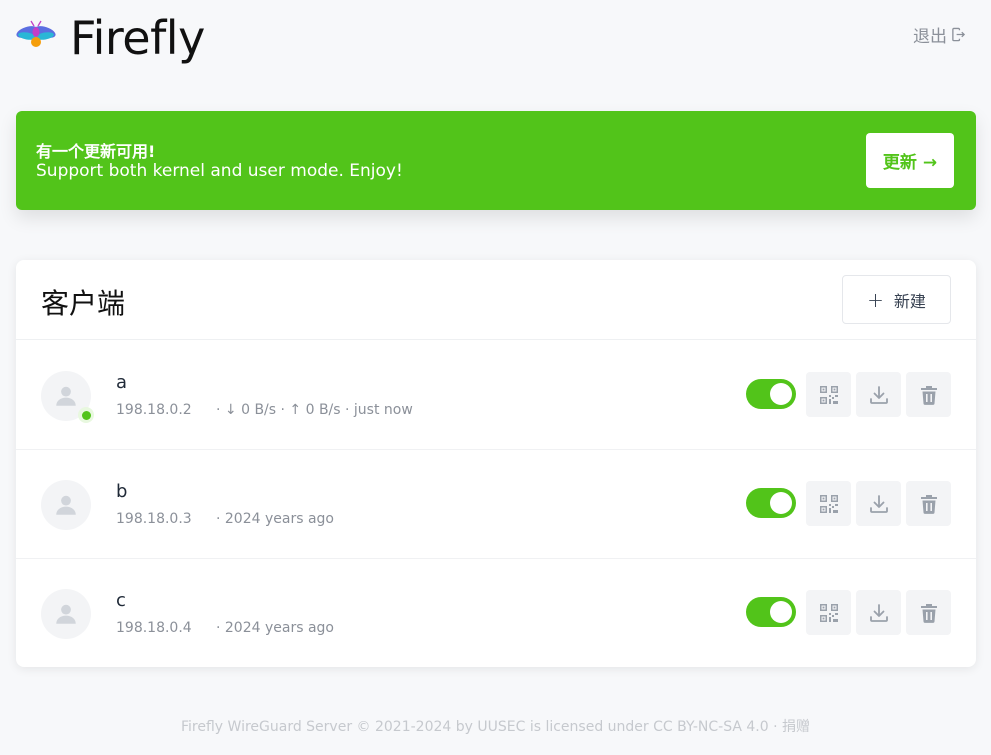  Describe the element at coordinates (314, 410) in the screenshot. I see `client-status: · ↓ 0 B/s · ↑ 0 B/s · just now` at that location.